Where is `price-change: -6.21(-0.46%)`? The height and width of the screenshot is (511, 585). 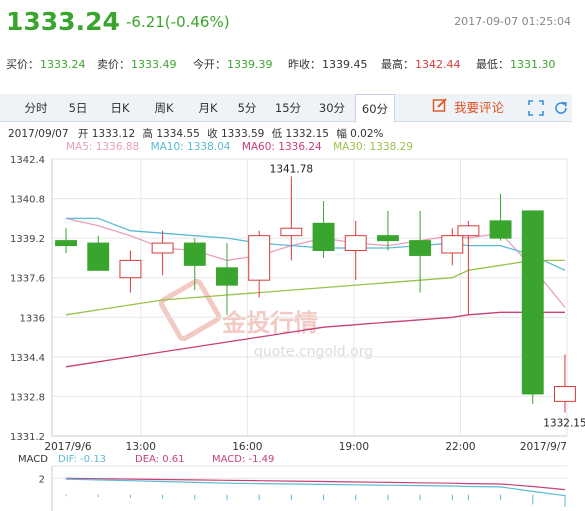
price-change: -6.21(-0.46%) is located at coordinates (178, 22).